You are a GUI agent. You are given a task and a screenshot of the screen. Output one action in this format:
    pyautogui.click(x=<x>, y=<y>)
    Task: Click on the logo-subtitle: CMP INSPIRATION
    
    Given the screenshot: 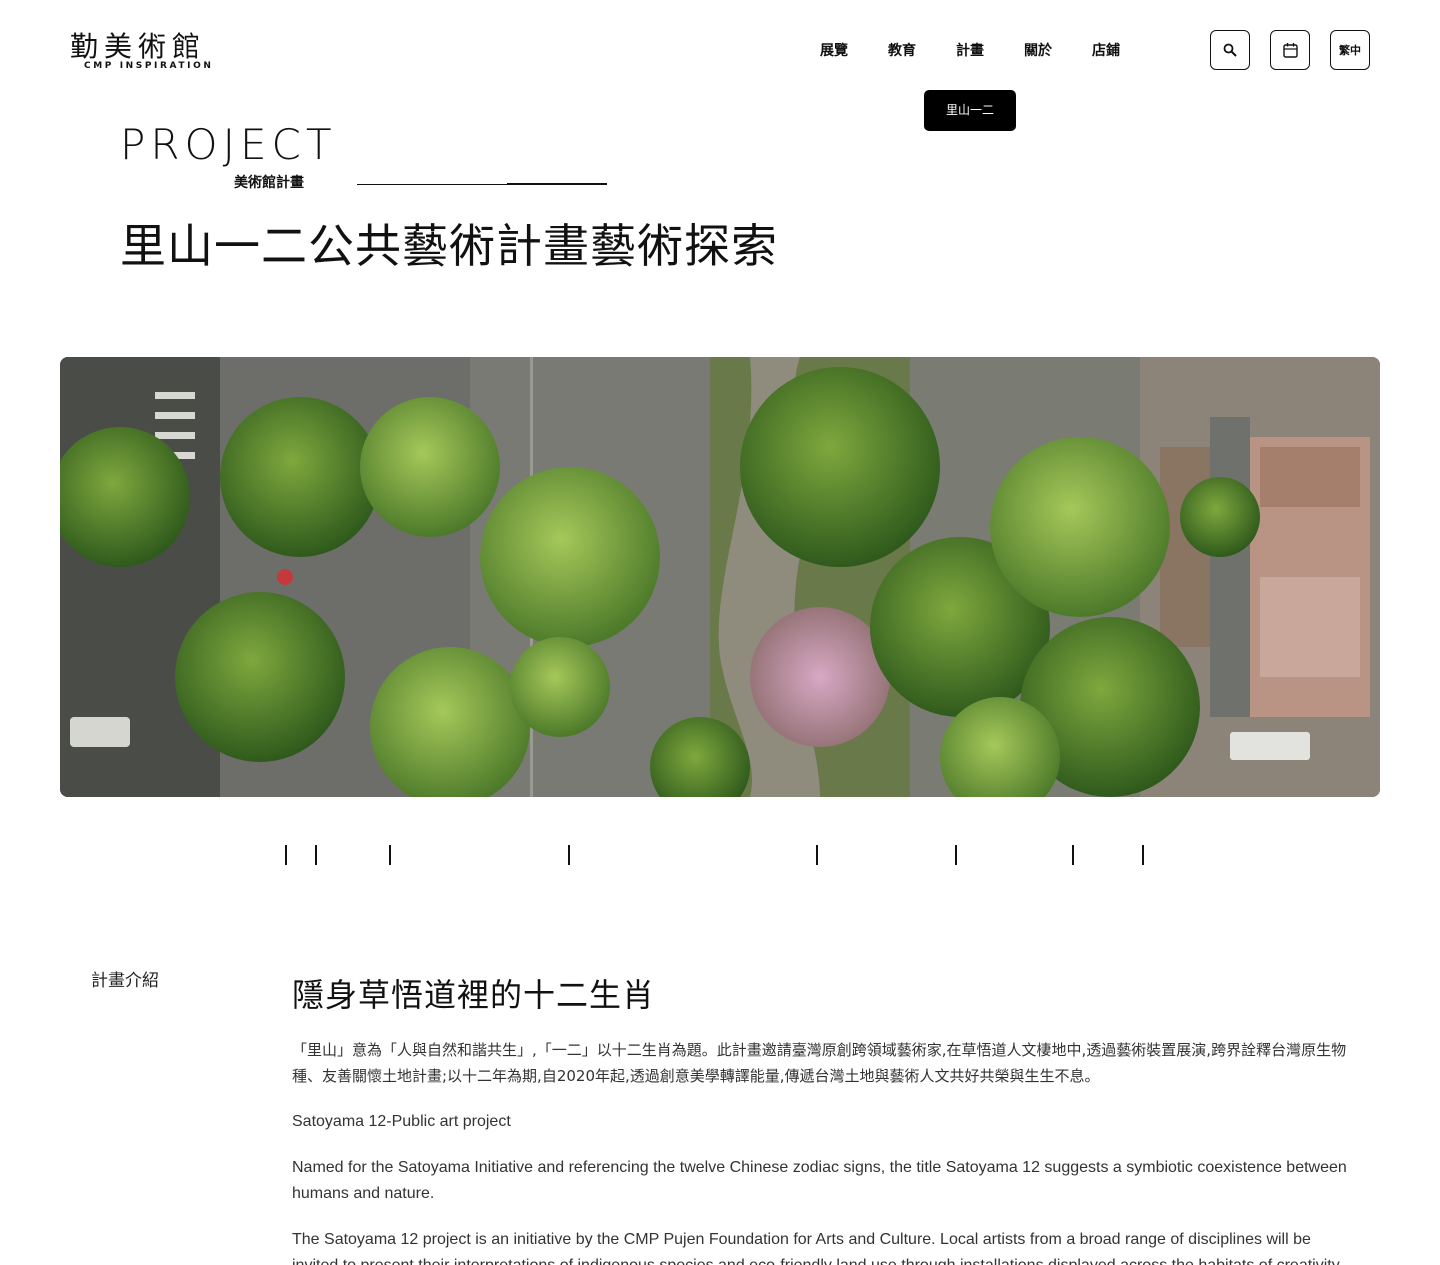 What is the action you would take?
    pyautogui.click(x=149, y=66)
    